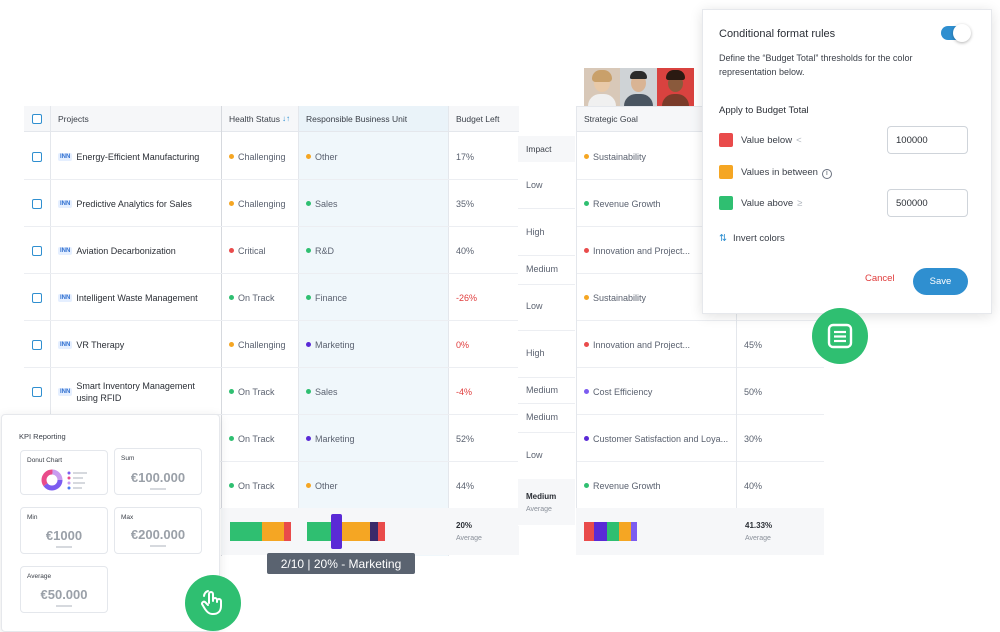  I want to click on rule-between-text: Values in between, so click(779, 172).